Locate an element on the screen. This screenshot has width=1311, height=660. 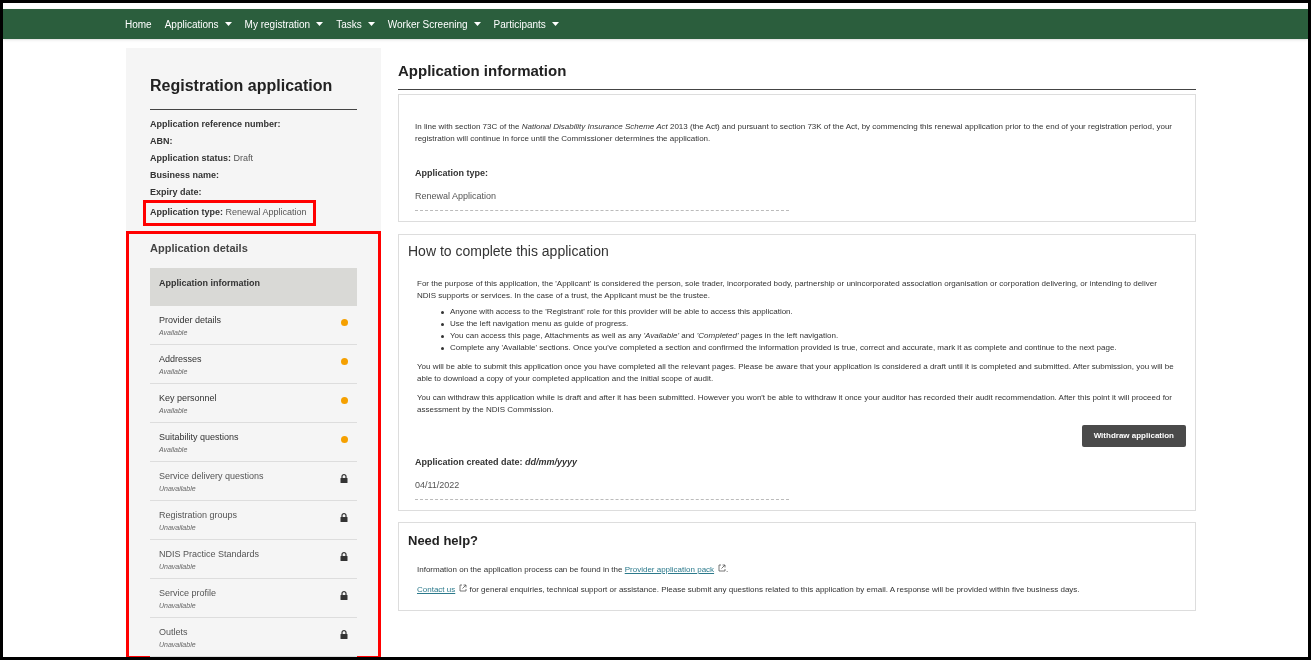
item-label: Suitability questions is located at coordinates (199, 437).